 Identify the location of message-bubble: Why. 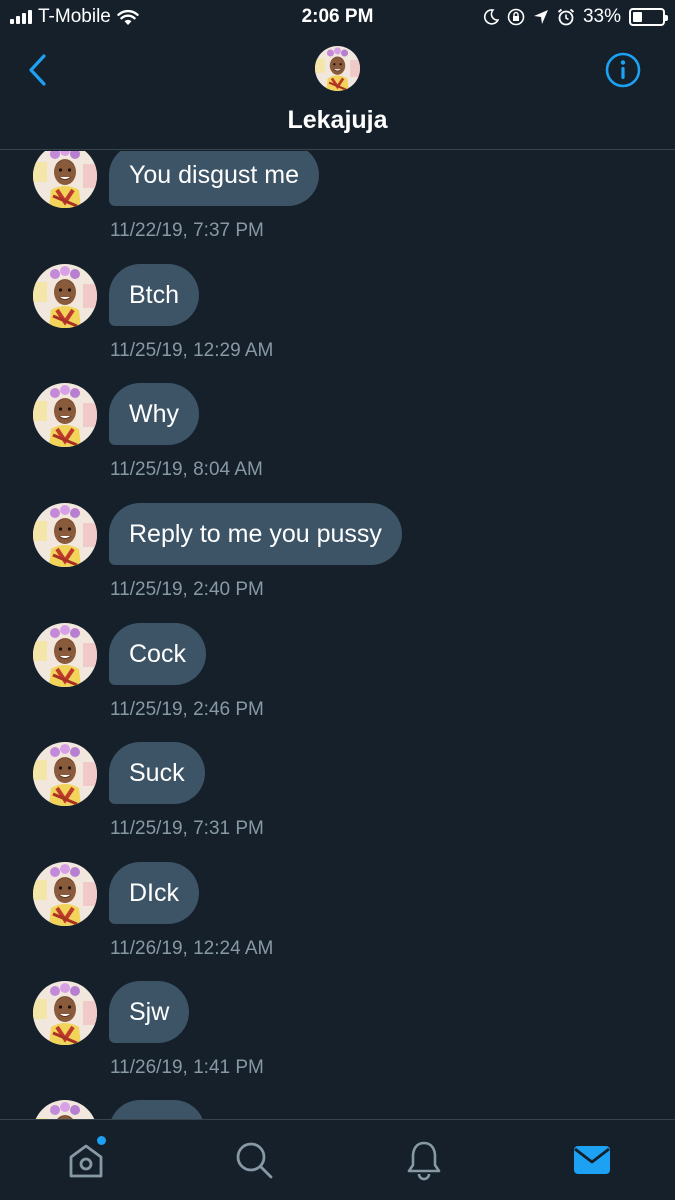
(154, 414).